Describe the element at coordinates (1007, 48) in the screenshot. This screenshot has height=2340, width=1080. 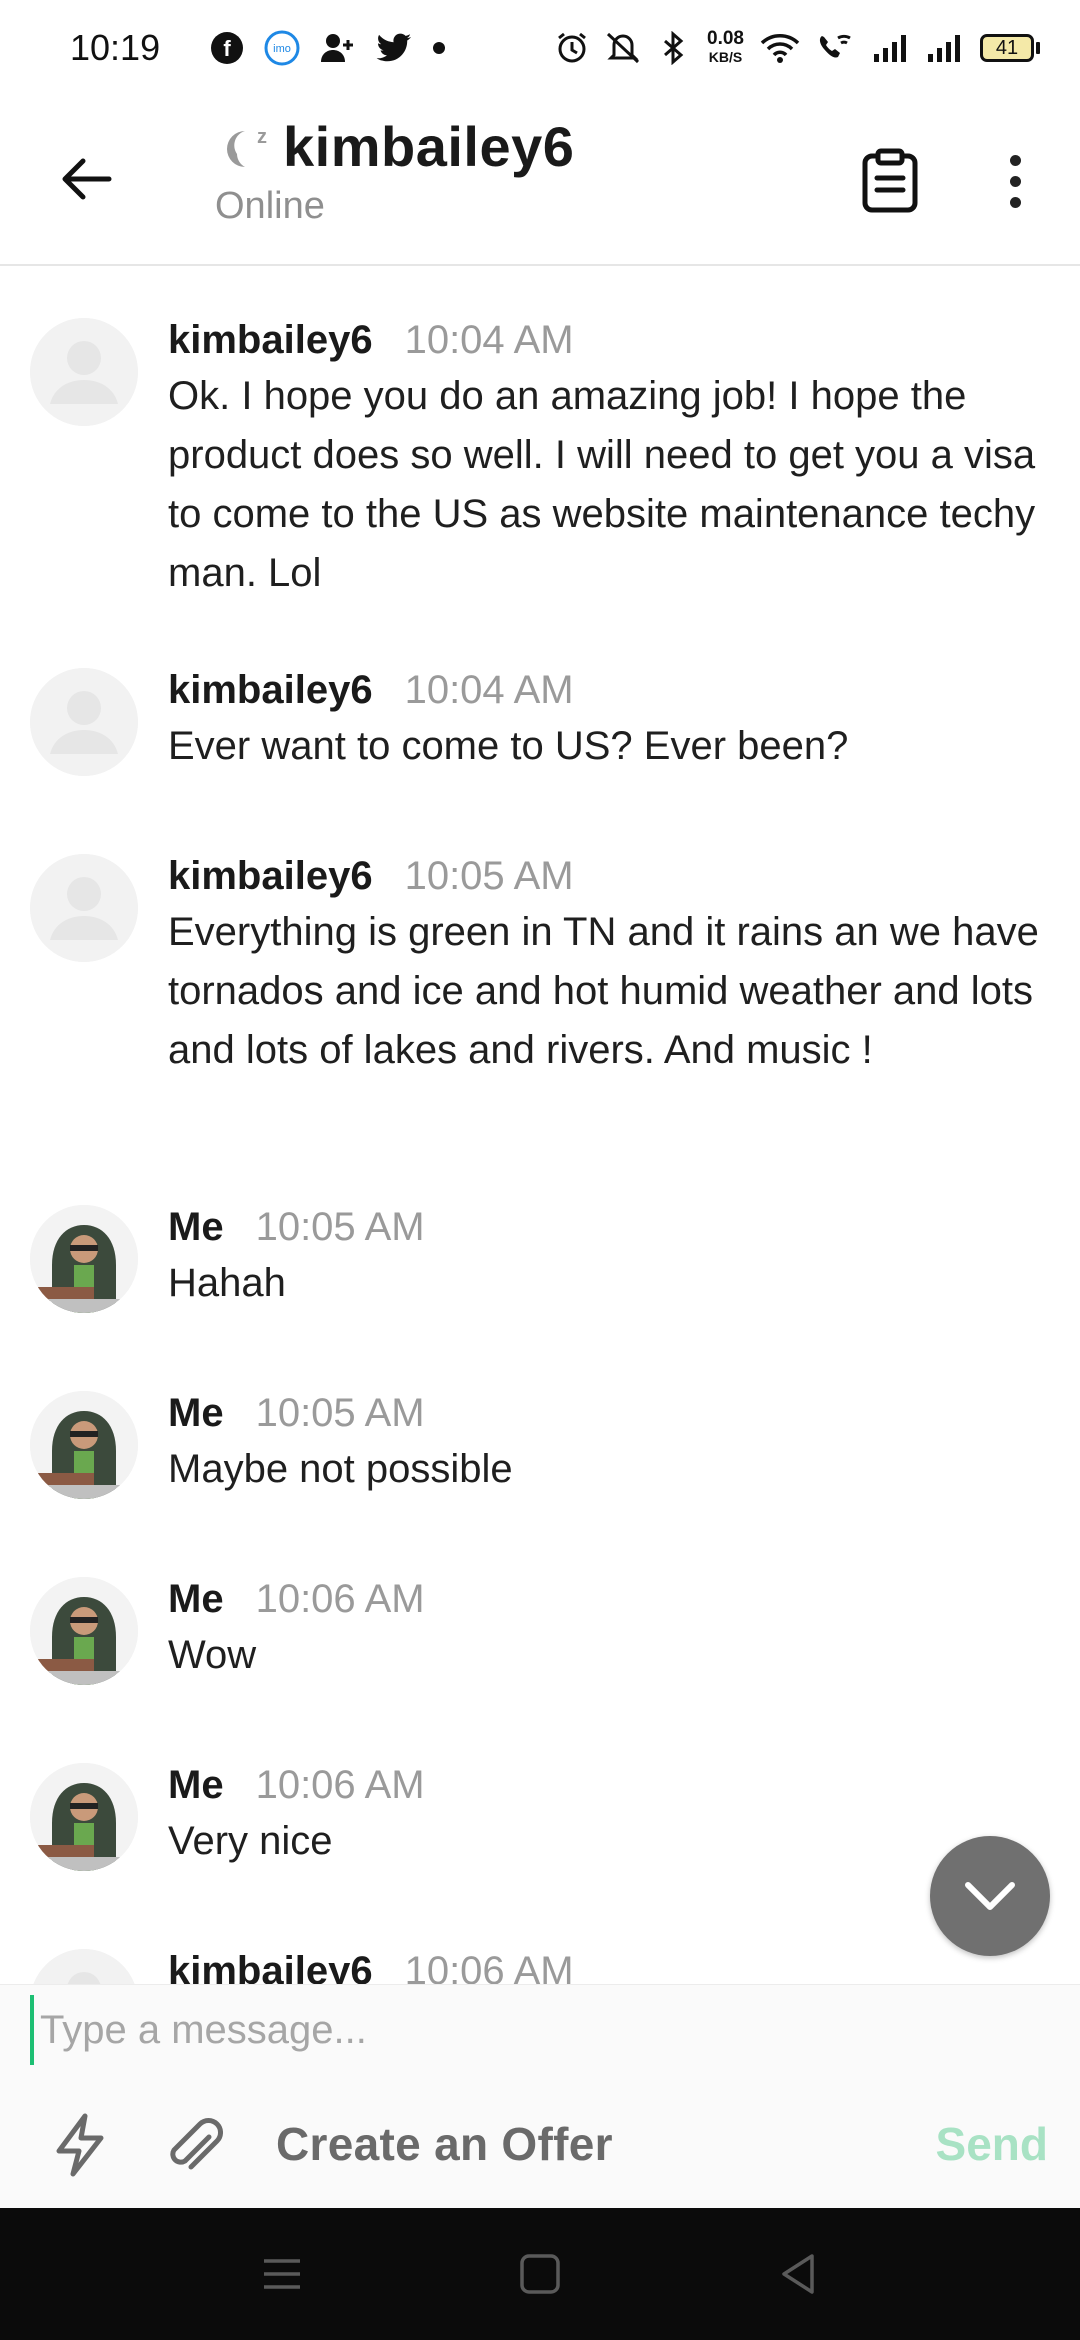
I see `battery-level: 41` at that location.